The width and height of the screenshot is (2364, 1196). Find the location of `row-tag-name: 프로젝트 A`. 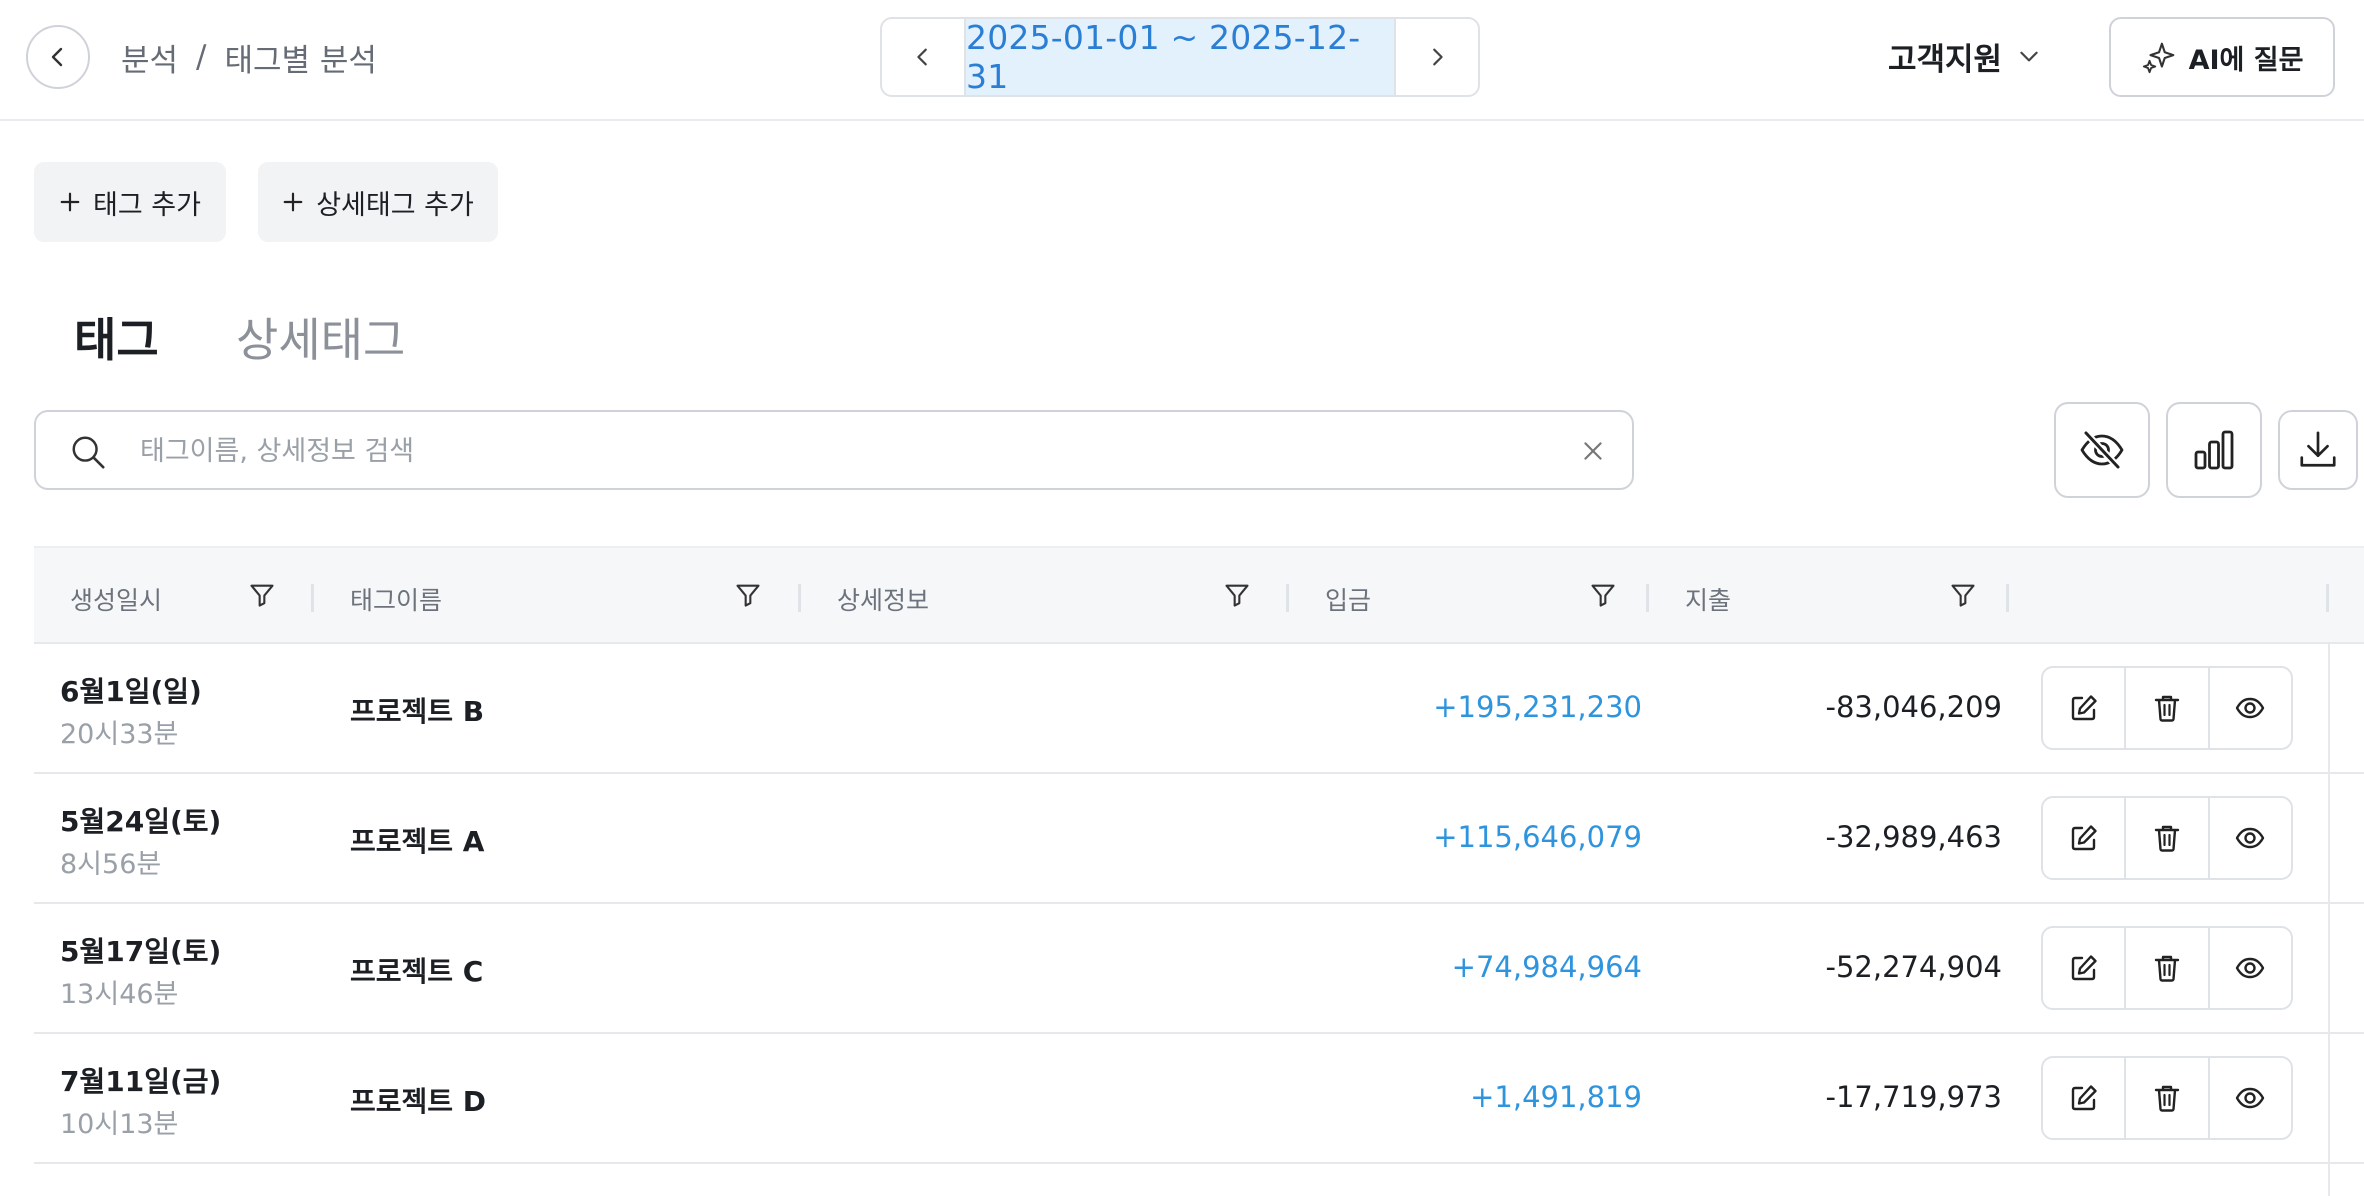

row-tag-name: 프로젝트 A is located at coordinates (417, 841).